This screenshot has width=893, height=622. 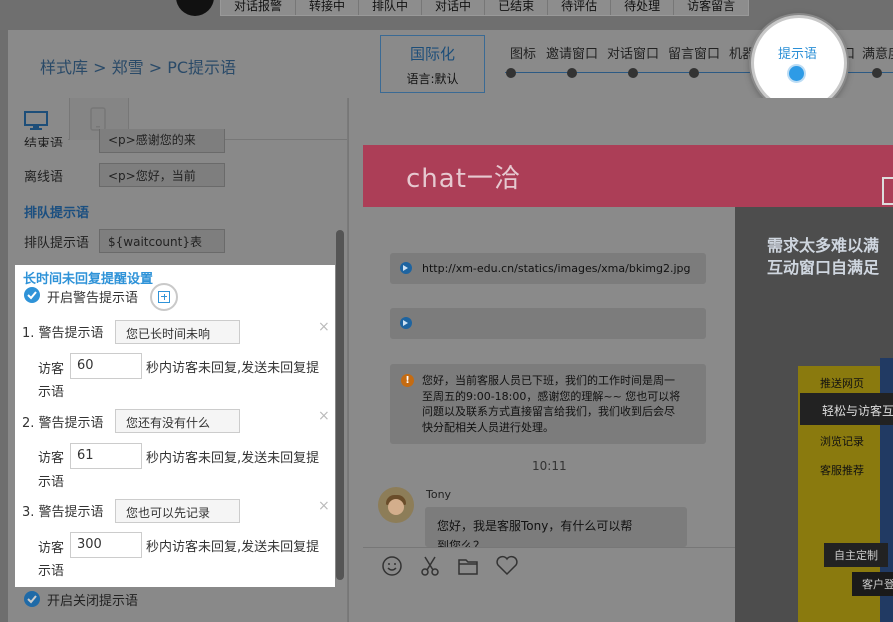 What do you see at coordinates (548, 380) in the screenshot?
I see `offline-notice-line: 您好，当前客服人员已下班，我们的工作时间是周一` at bounding box center [548, 380].